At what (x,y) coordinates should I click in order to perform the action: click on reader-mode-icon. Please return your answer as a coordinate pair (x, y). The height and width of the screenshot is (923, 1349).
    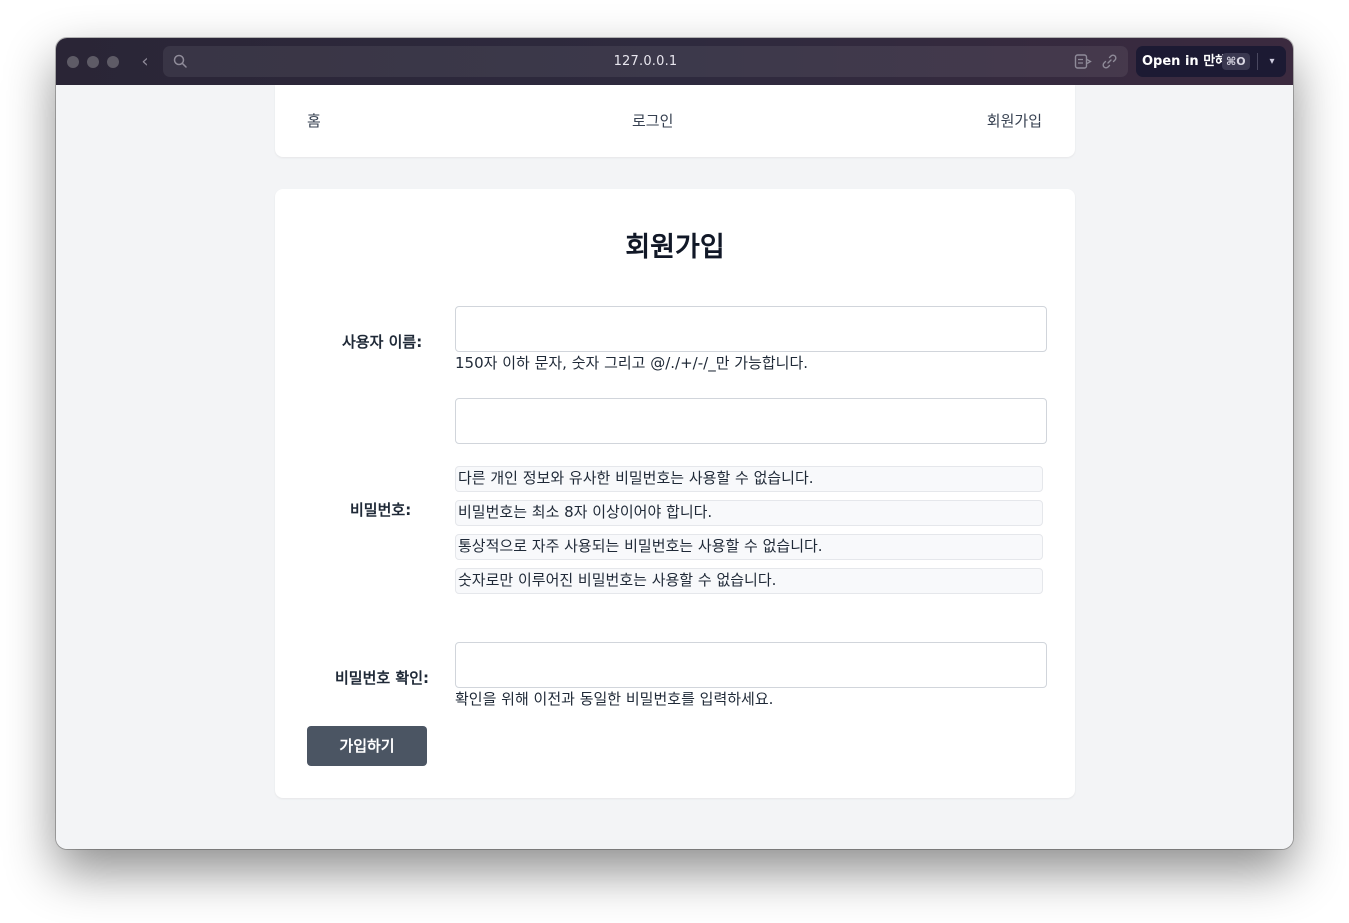
    Looking at the image, I should click on (1083, 61).